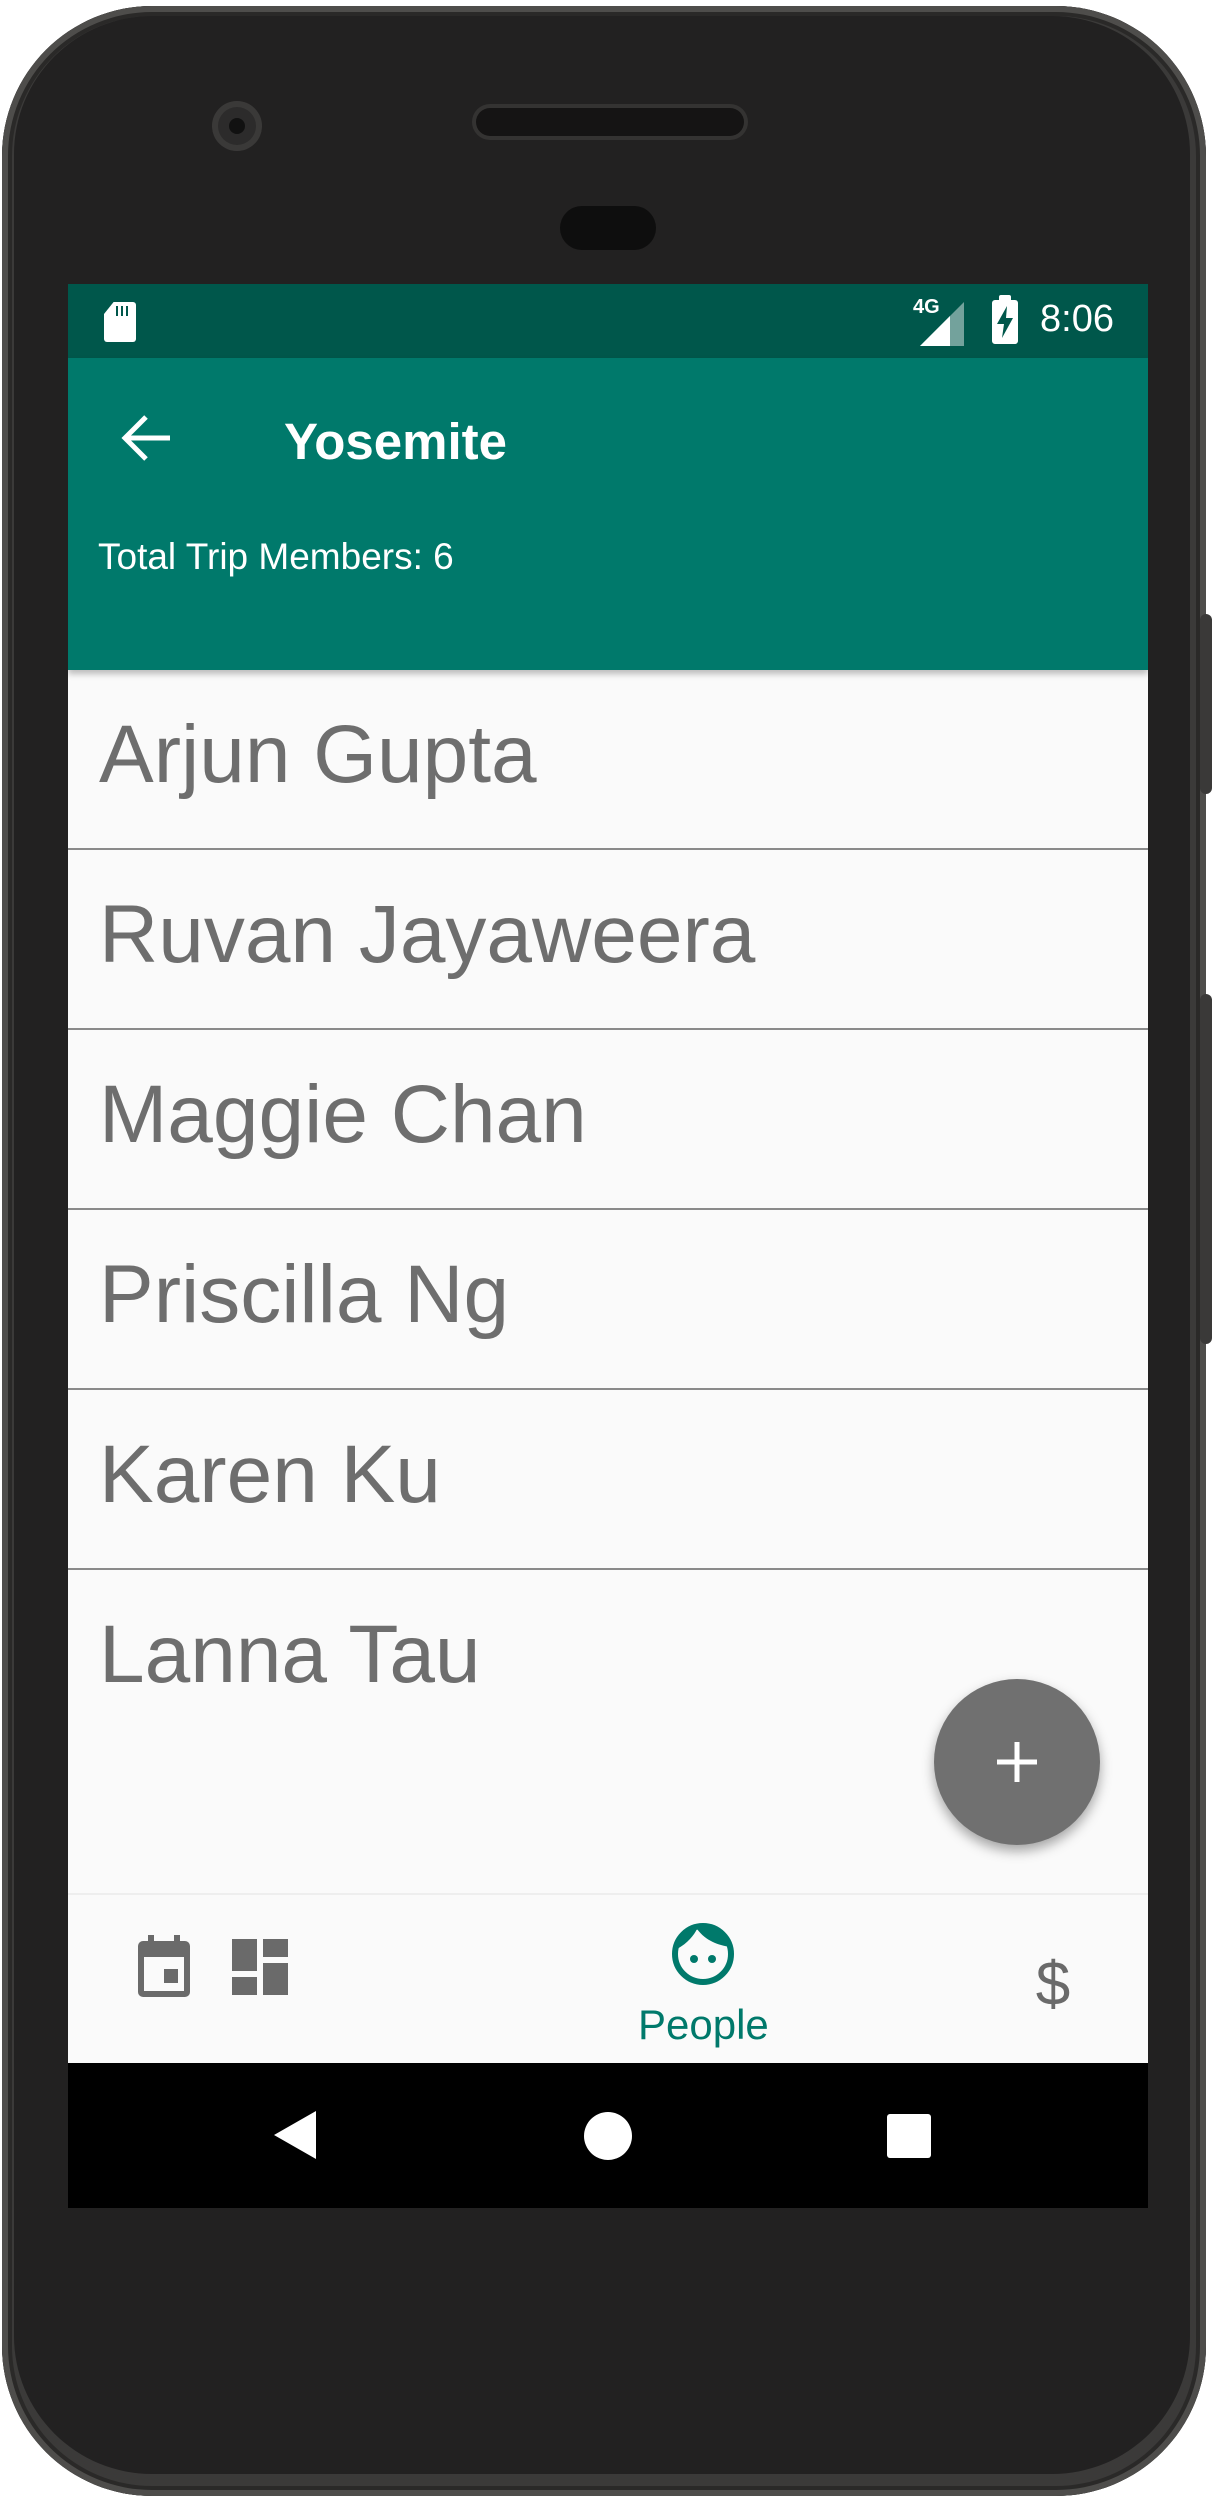  I want to click on signal-icon, so click(942, 324).